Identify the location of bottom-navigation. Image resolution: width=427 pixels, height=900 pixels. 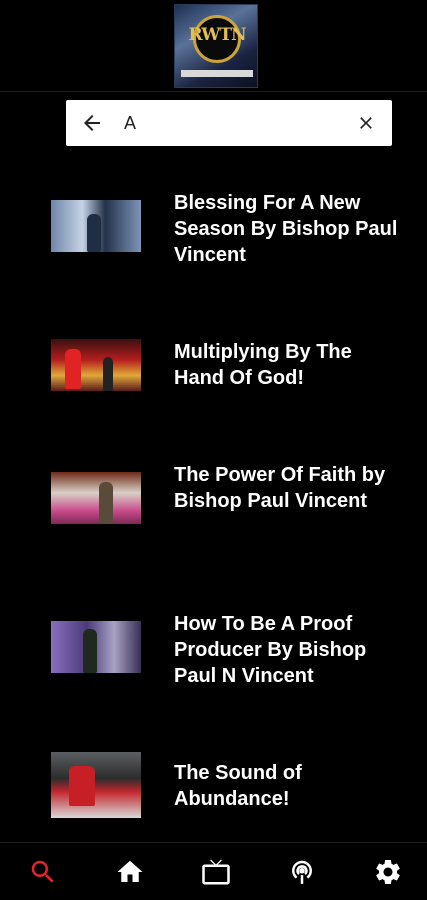
(213, 871).